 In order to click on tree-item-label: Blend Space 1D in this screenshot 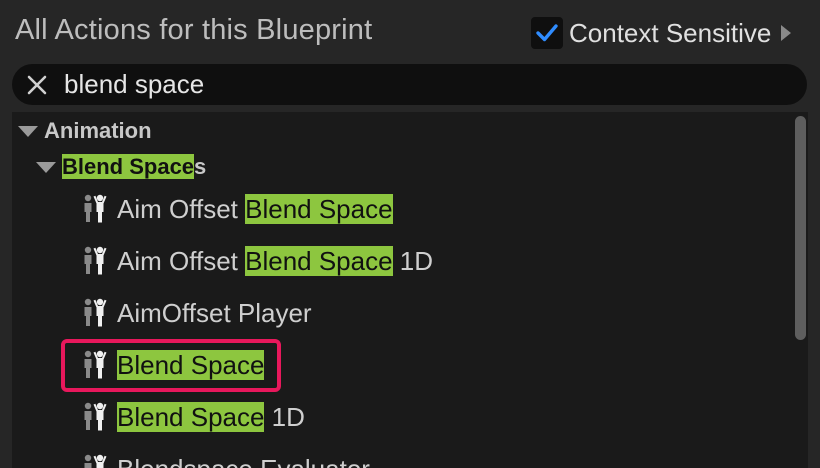, I will do `click(211, 417)`.